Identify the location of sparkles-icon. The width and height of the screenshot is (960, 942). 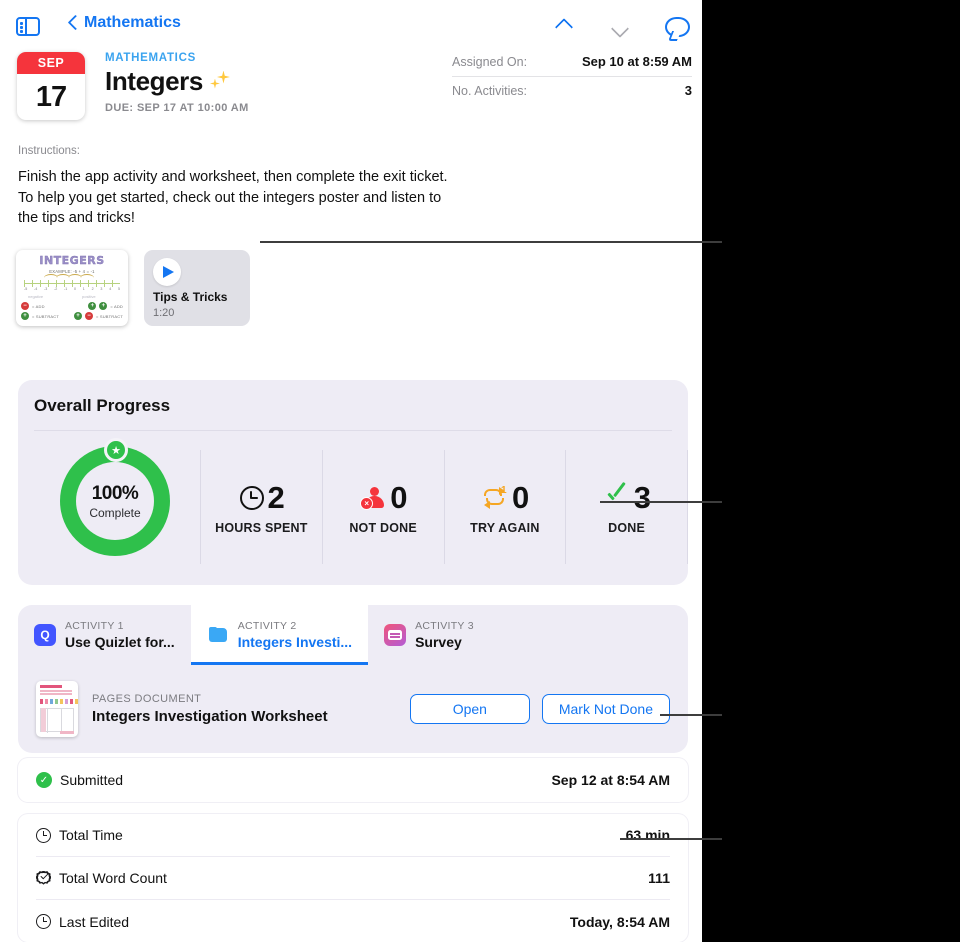
(222, 82).